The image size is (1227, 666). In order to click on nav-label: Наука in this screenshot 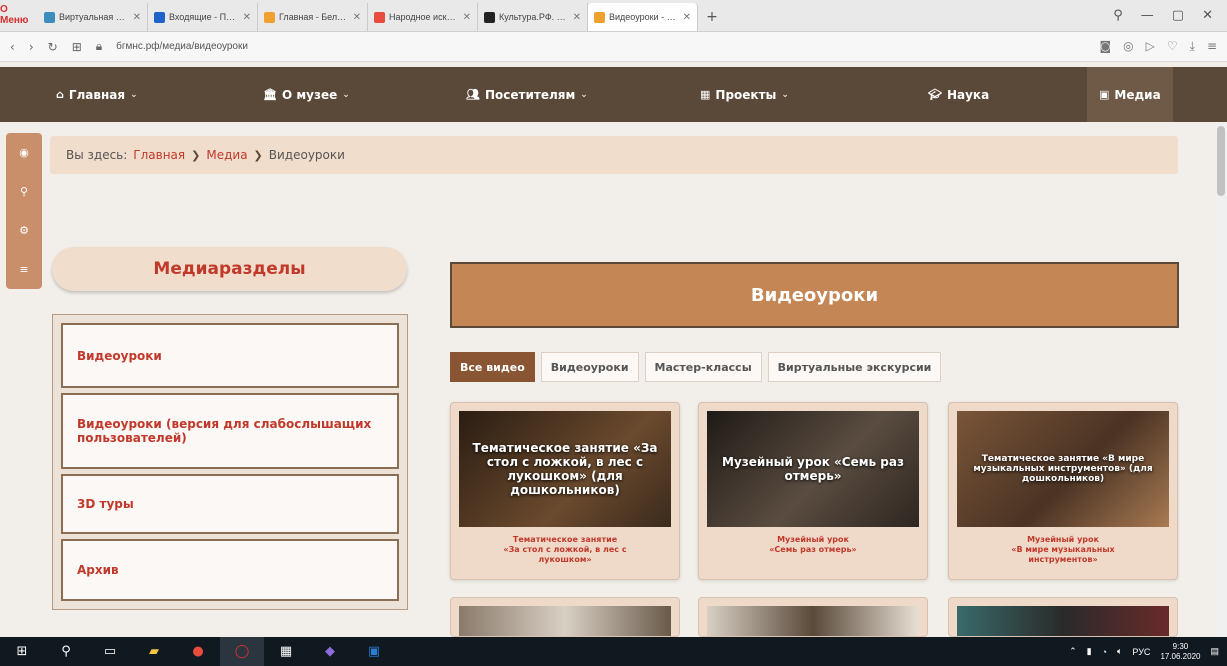, I will do `click(968, 94)`.